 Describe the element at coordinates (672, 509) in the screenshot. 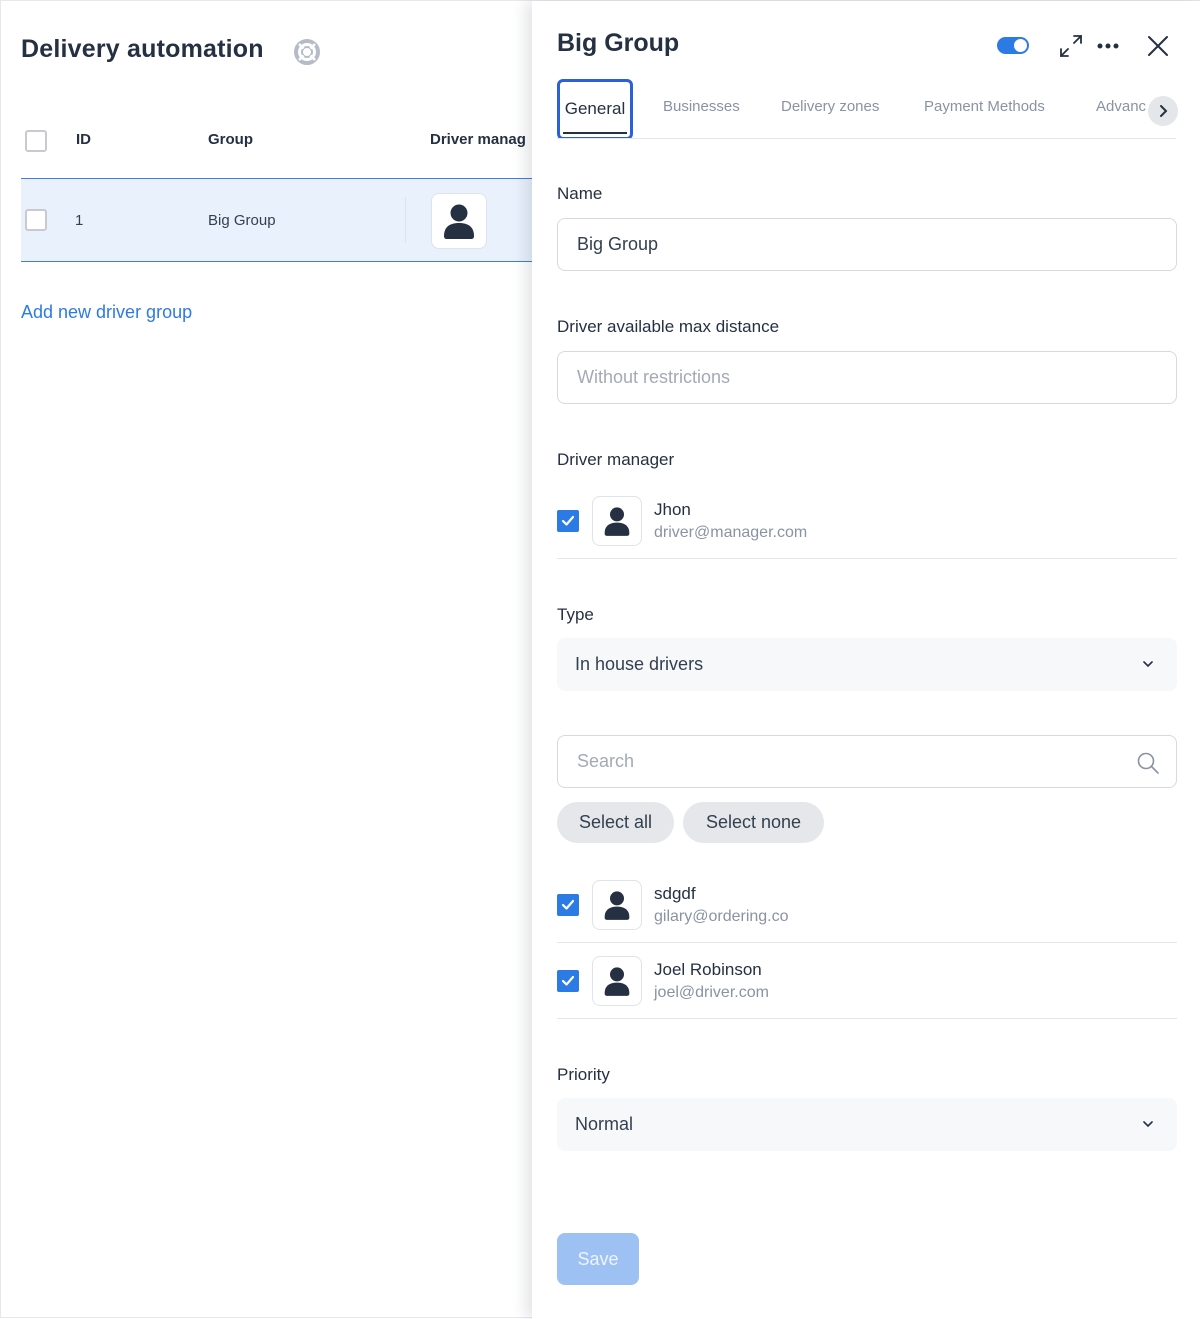

I see `manager-name: Jhon` at that location.